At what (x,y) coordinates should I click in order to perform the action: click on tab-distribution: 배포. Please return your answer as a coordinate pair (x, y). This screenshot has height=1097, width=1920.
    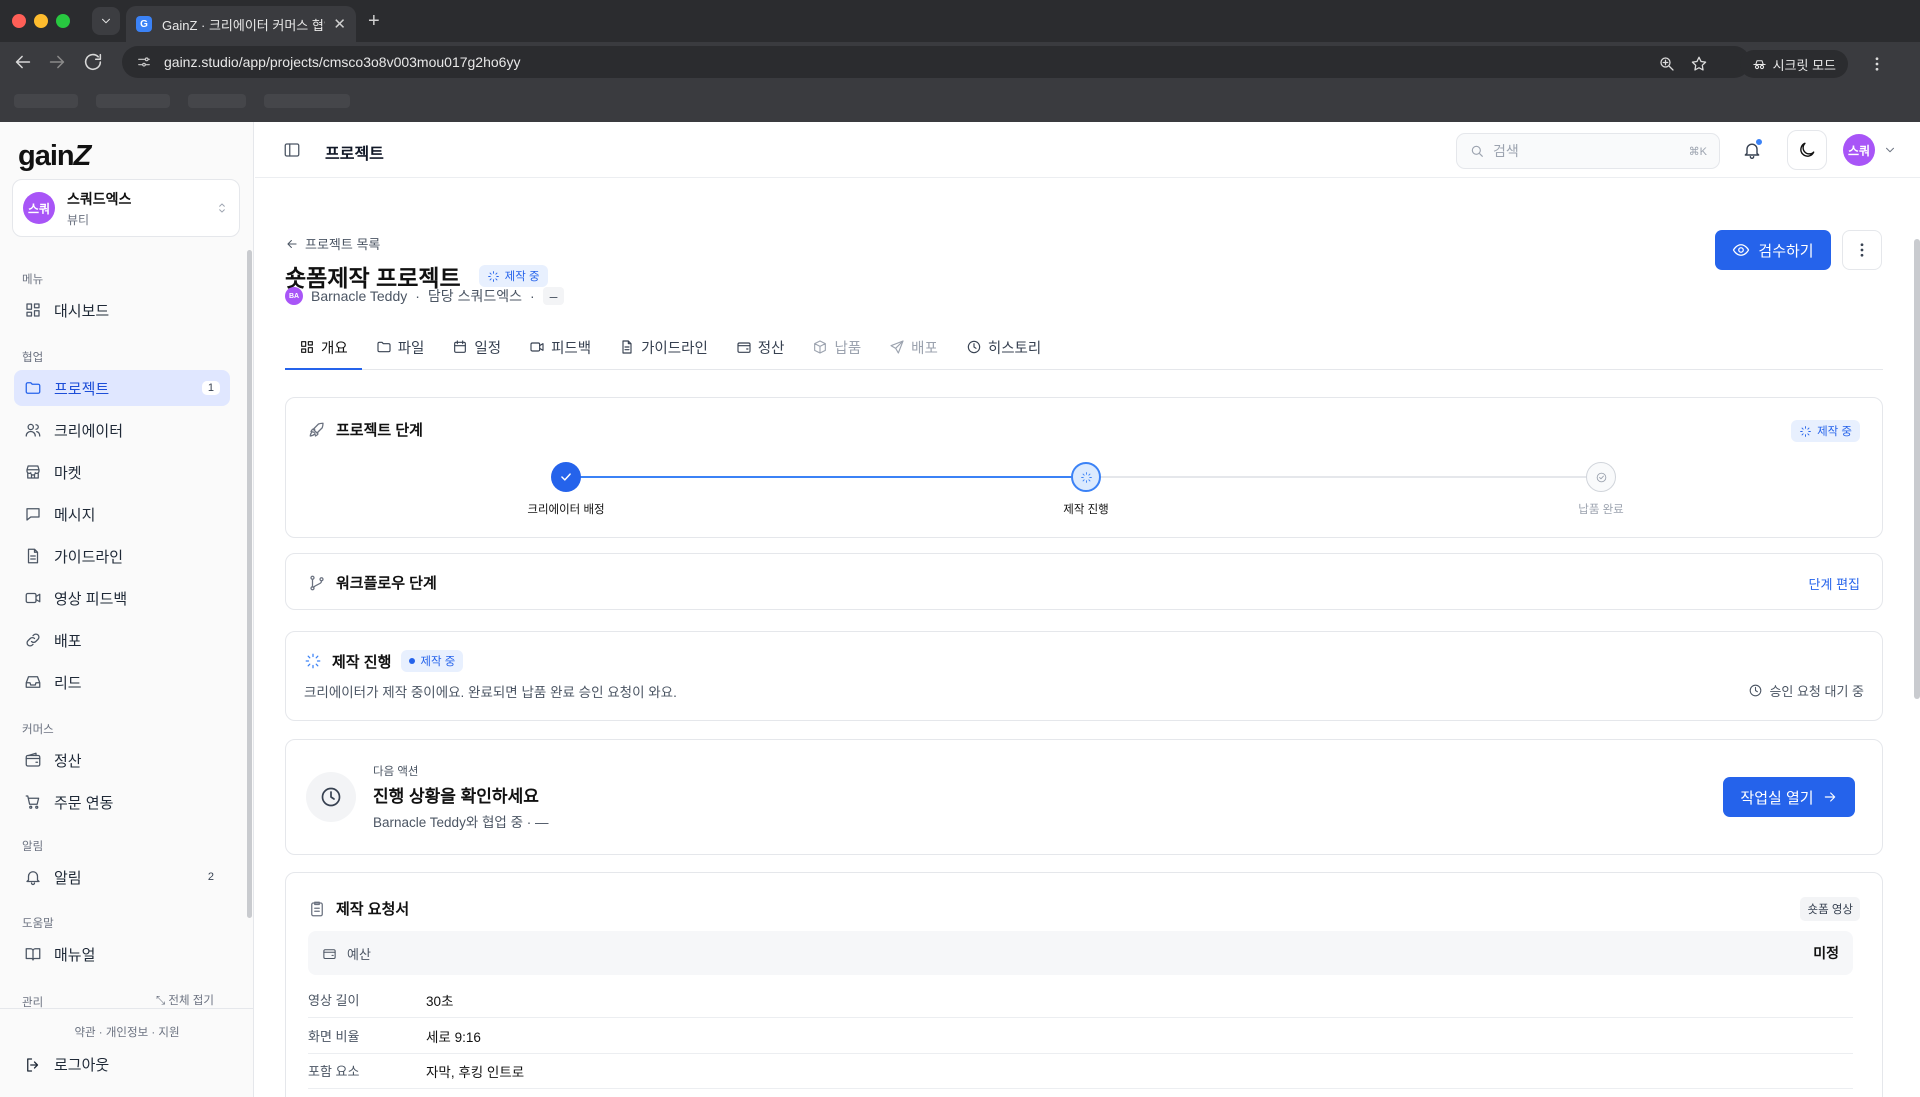
    Looking at the image, I should click on (913, 348).